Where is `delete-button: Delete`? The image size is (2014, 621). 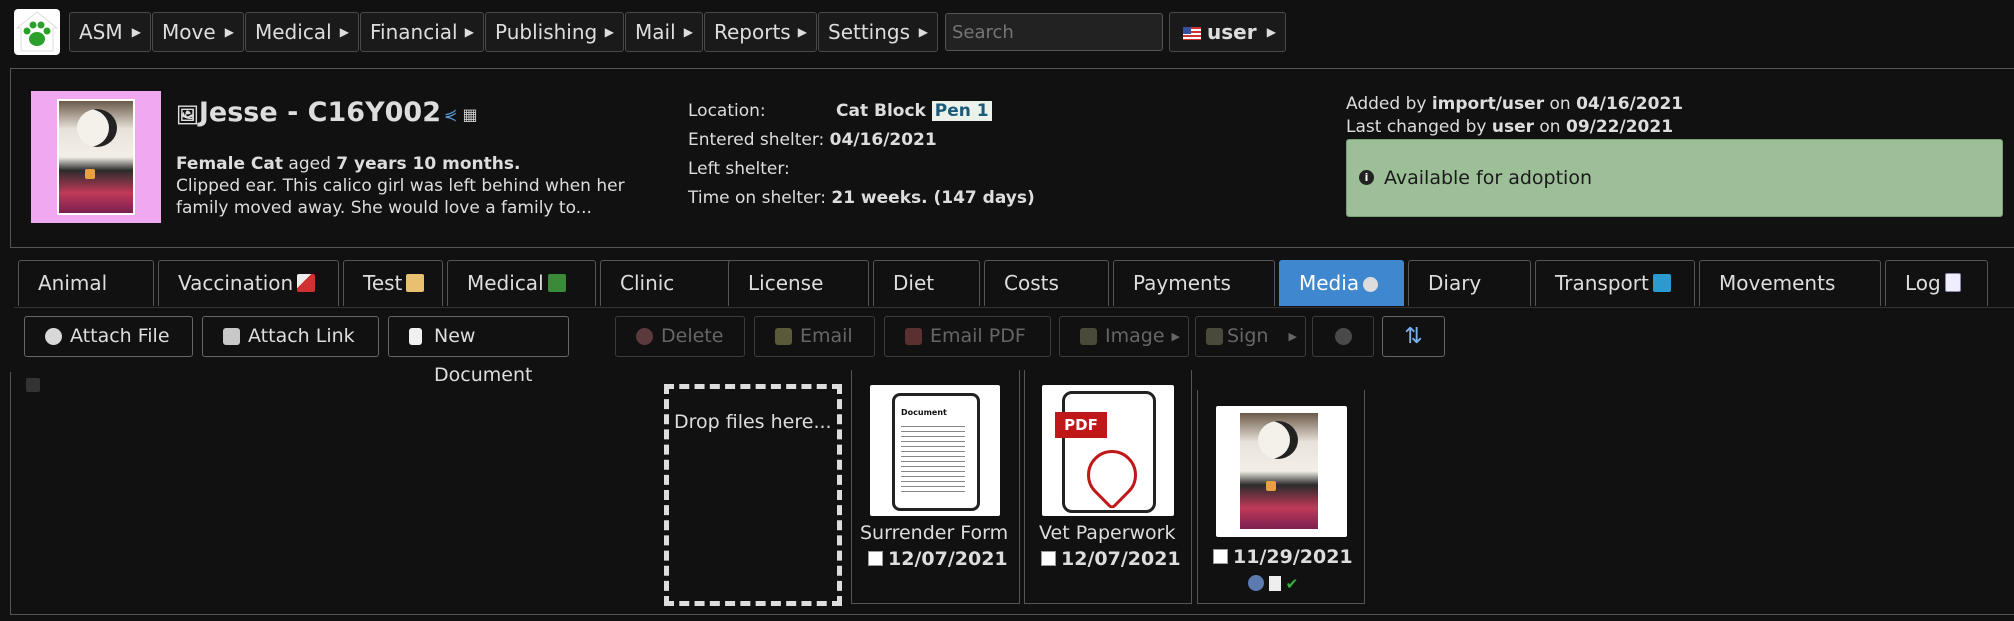 delete-button: Delete is located at coordinates (680, 336).